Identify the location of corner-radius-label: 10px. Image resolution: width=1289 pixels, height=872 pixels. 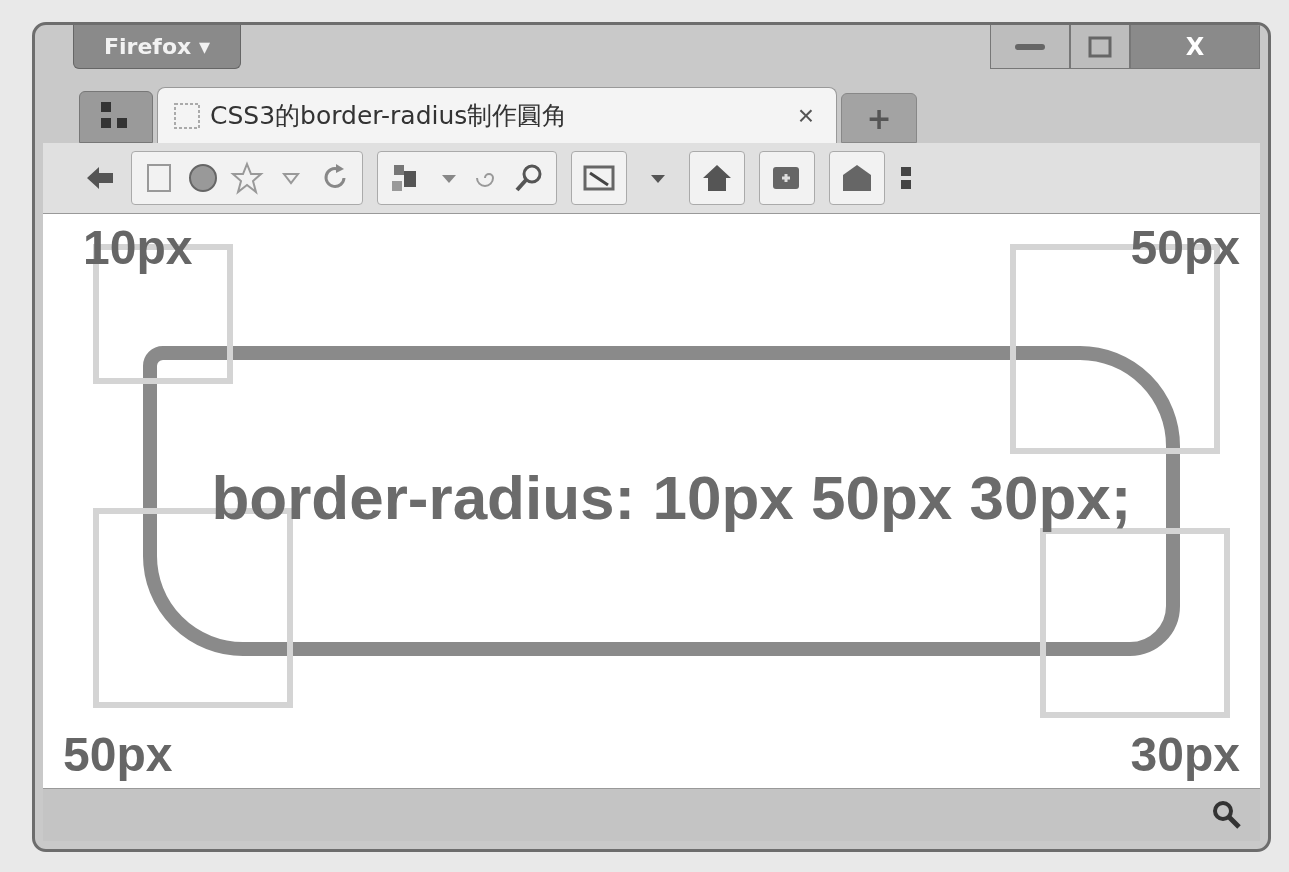
(138, 247).